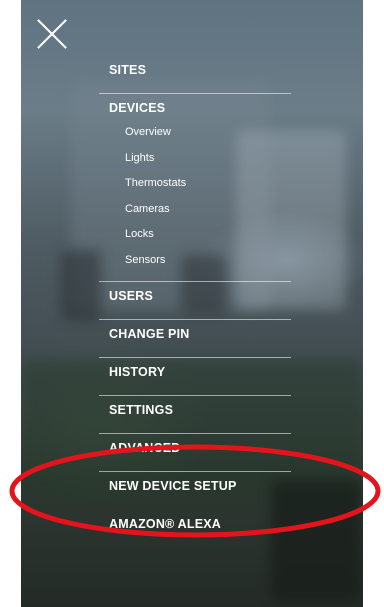 The width and height of the screenshot is (384, 607). Describe the element at coordinates (195, 75) in the screenshot. I see `menu-item-sites: SITES` at that location.